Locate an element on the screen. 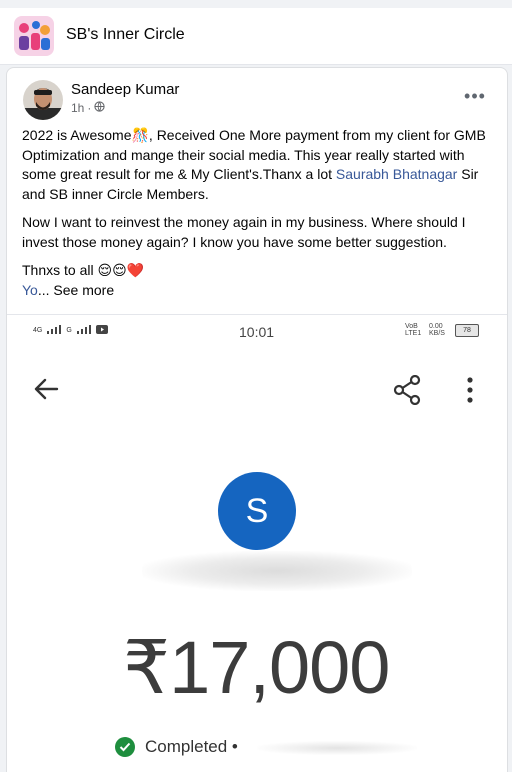  post-meta: 1h · is located at coordinates (88, 108).